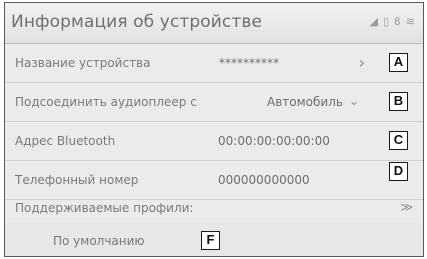  Describe the element at coordinates (249, 63) in the screenshot. I see `device-name-value: **********` at that location.